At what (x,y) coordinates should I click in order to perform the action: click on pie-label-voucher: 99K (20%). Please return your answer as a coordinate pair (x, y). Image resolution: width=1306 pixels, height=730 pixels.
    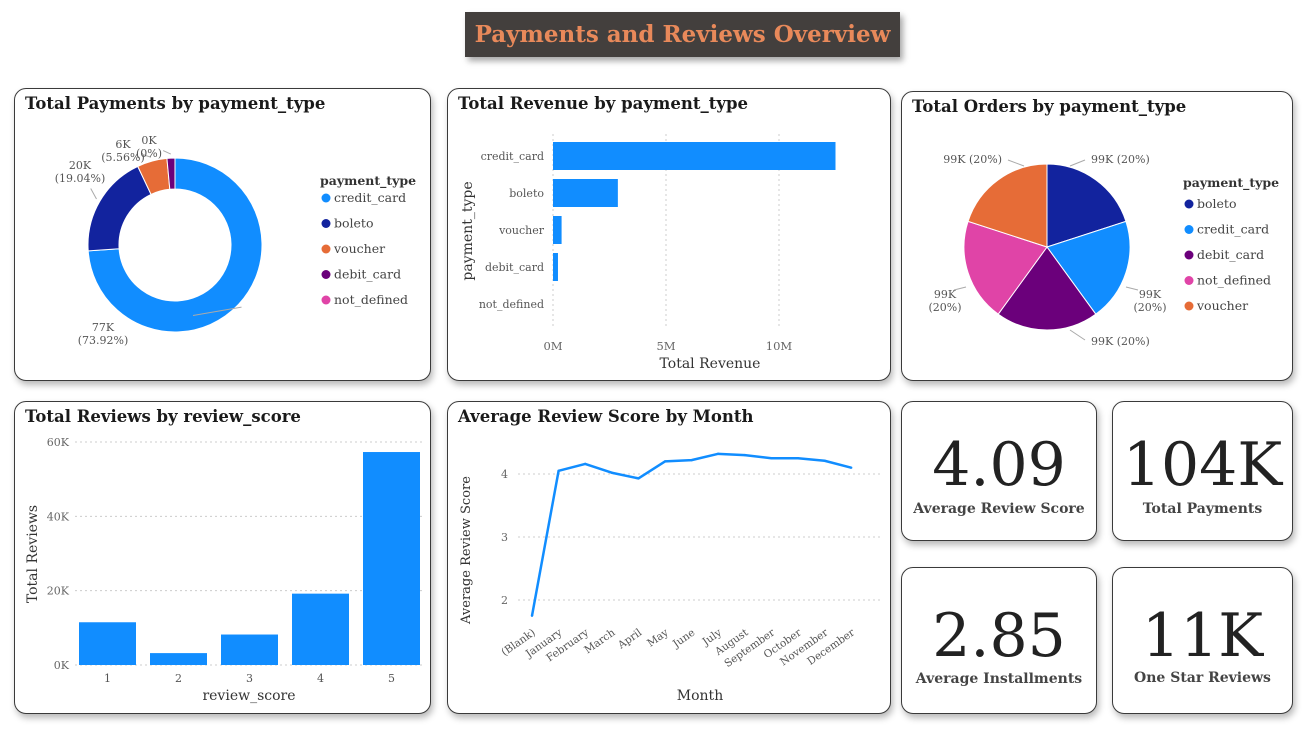
    Looking at the image, I should click on (972, 159).